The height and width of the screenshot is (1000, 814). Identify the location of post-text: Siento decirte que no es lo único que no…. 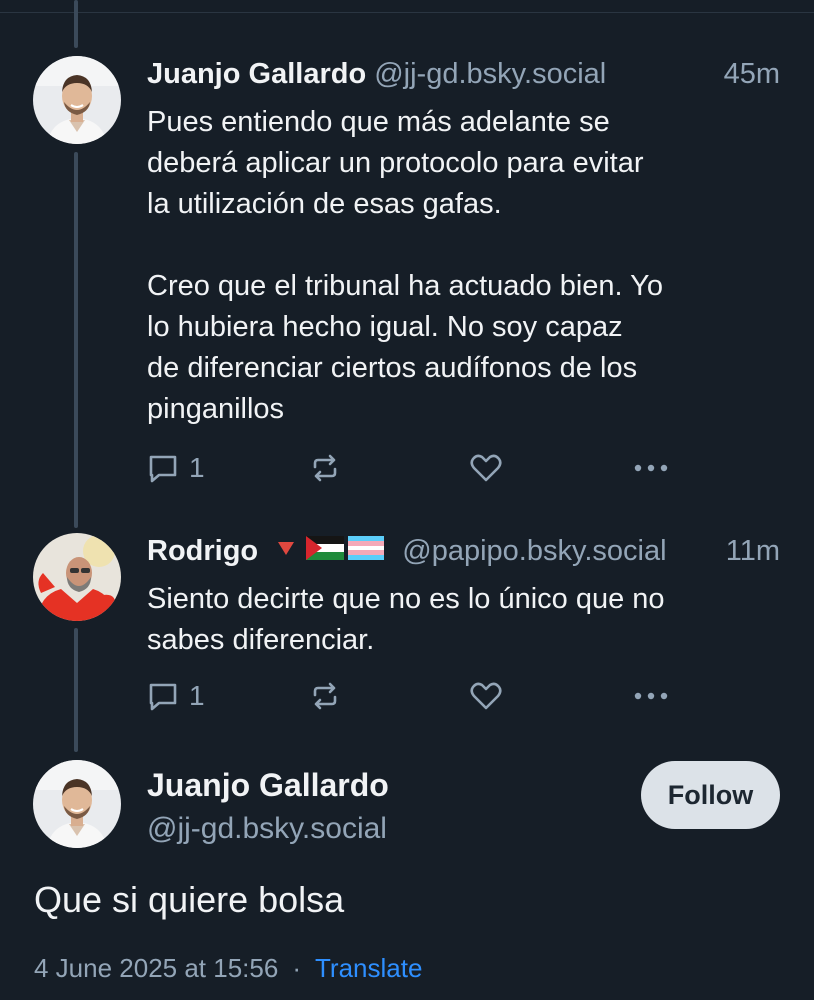
(406, 619).